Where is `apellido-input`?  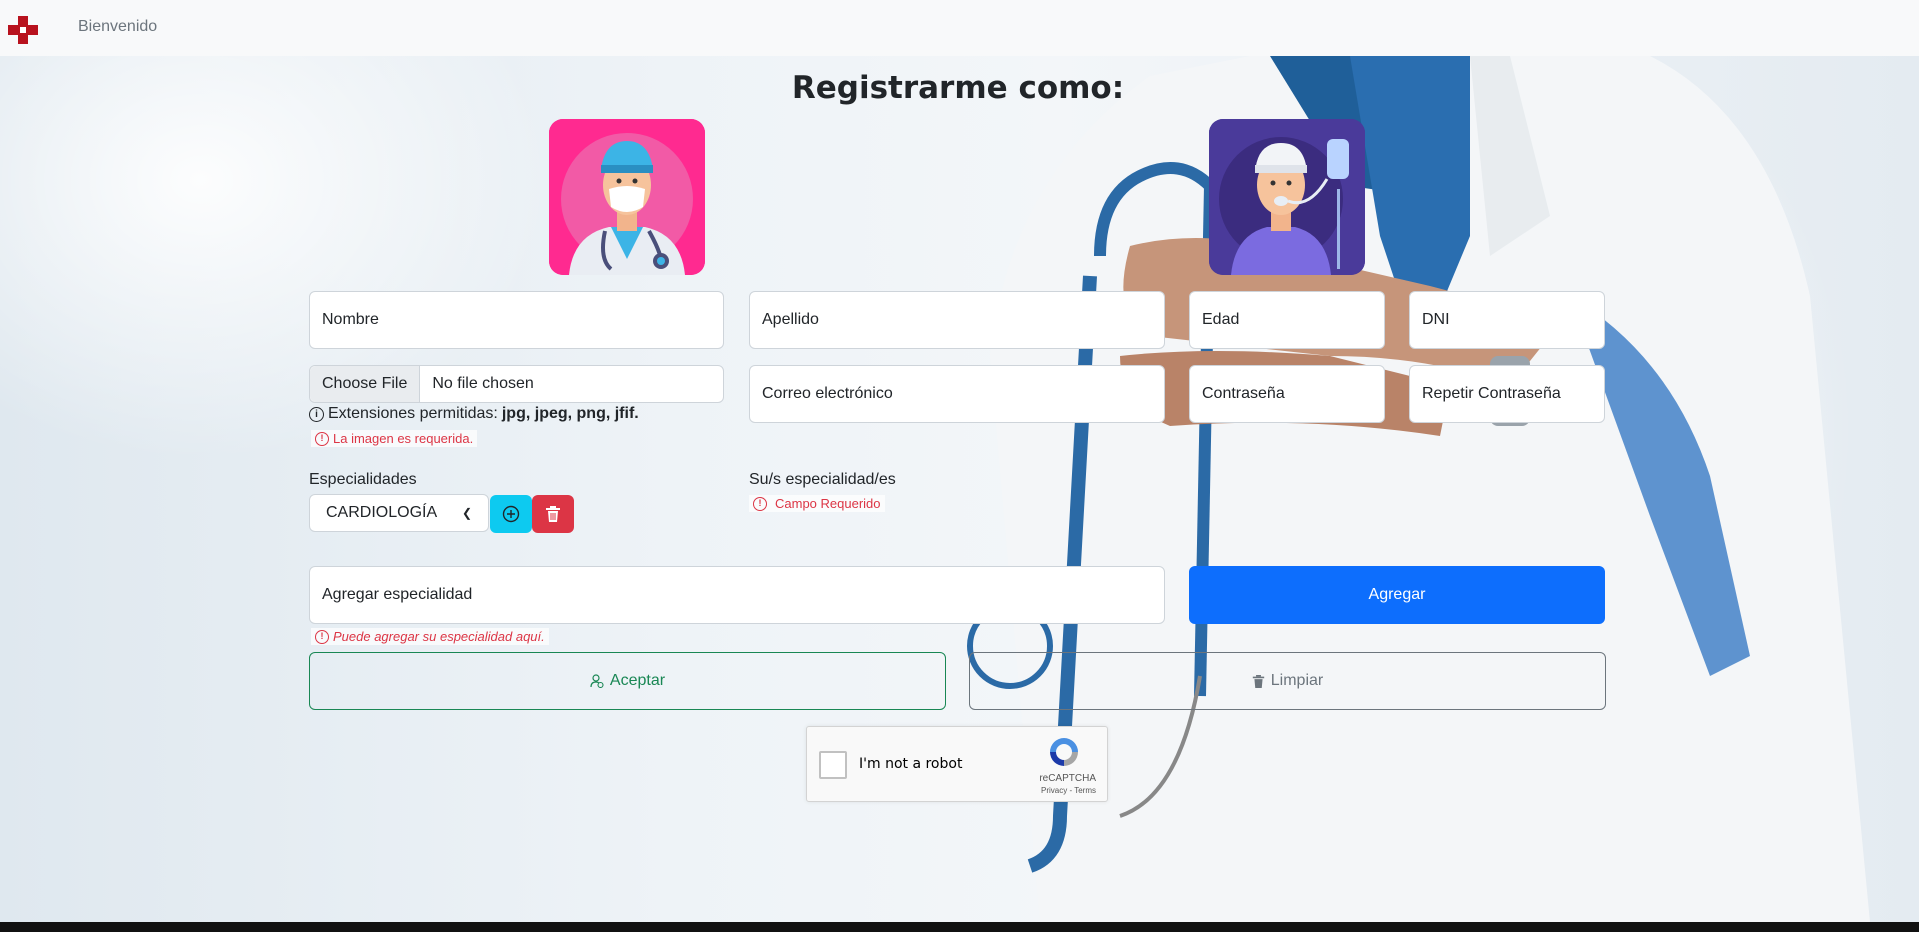
apellido-input is located at coordinates (957, 320).